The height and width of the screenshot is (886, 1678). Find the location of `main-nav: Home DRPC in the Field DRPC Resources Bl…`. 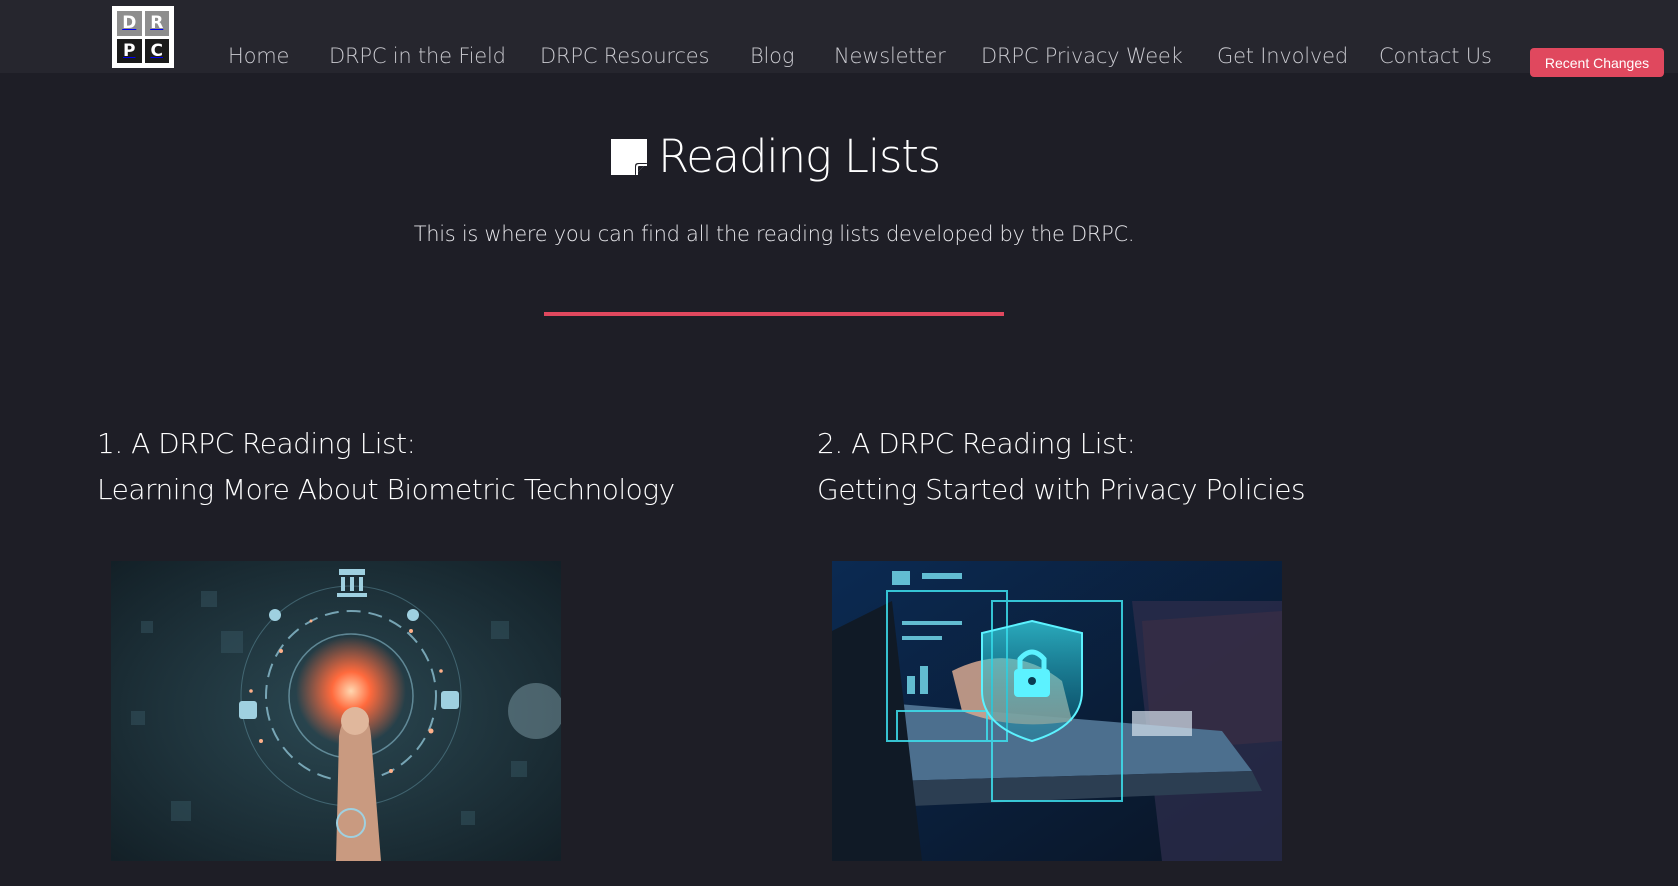

main-nav: Home DRPC in the Field DRPC Resources Bl… is located at coordinates (839, 59).